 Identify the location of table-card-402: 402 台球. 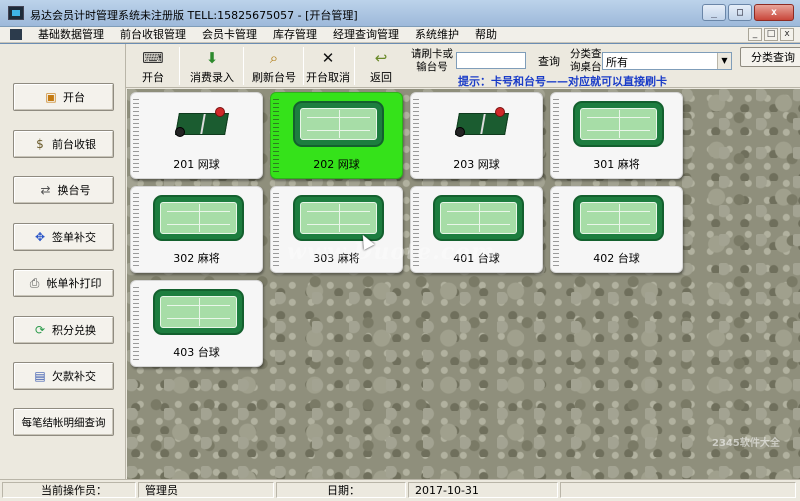
(616, 229).